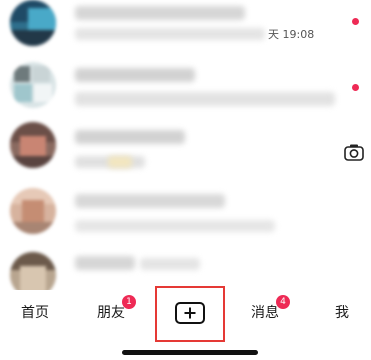  Describe the element at coordinates (265, 312) in the screenshot. I see `tab-messages: 消息` at that location.